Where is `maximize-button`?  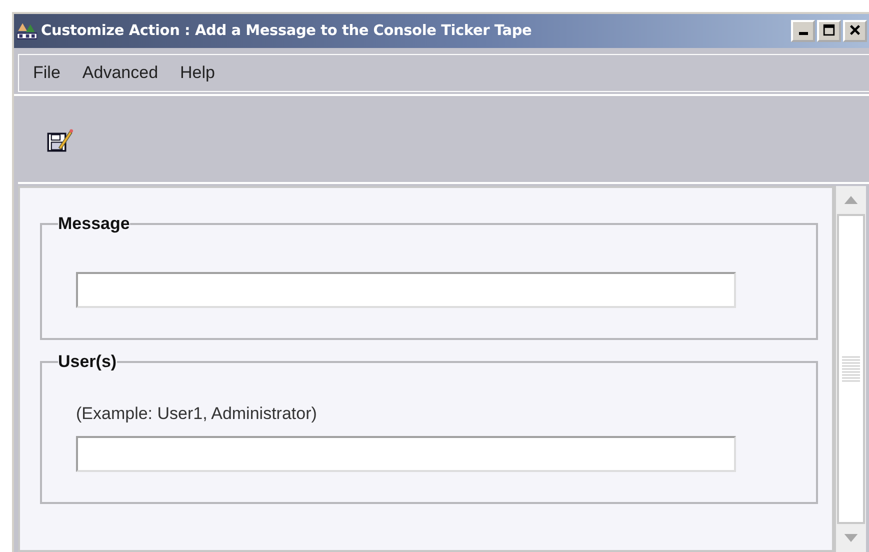 maximize-button is located at coordinates (829, 31).